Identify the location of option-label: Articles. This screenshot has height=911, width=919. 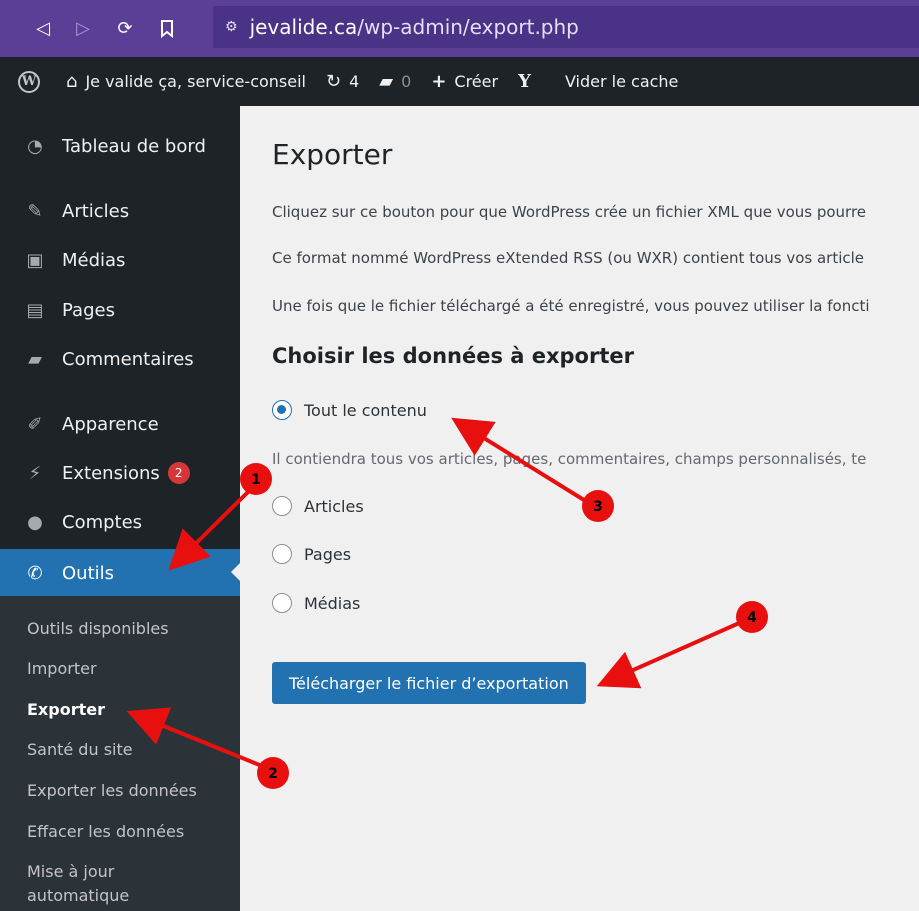
(334, 506).